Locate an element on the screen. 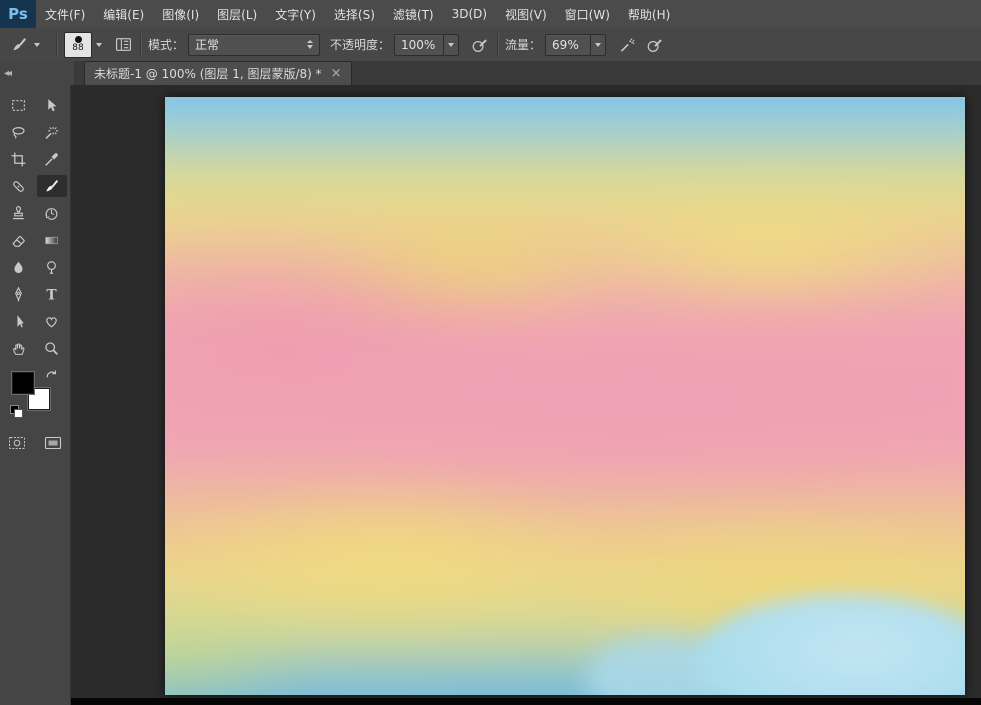  path-selection-icon is located at coordinates (20, 320).